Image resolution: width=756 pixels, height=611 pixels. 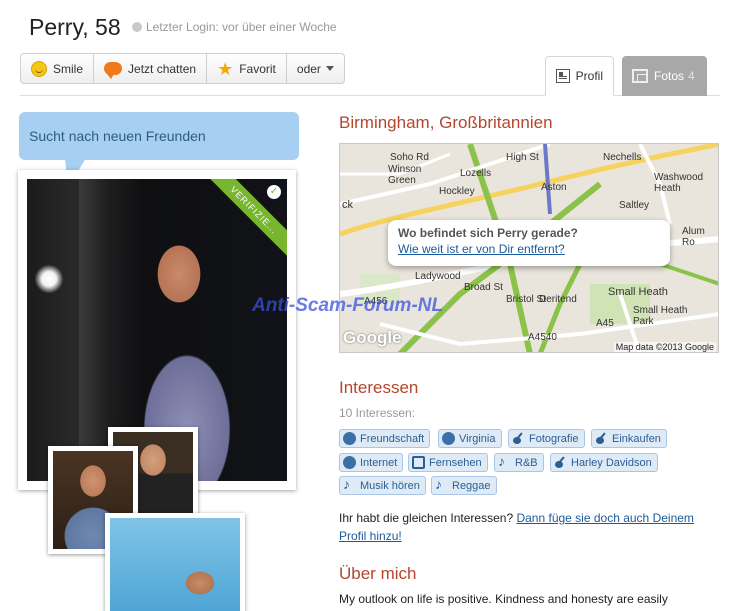 I want to click on photo-pillar, so click(x=94, y=330).